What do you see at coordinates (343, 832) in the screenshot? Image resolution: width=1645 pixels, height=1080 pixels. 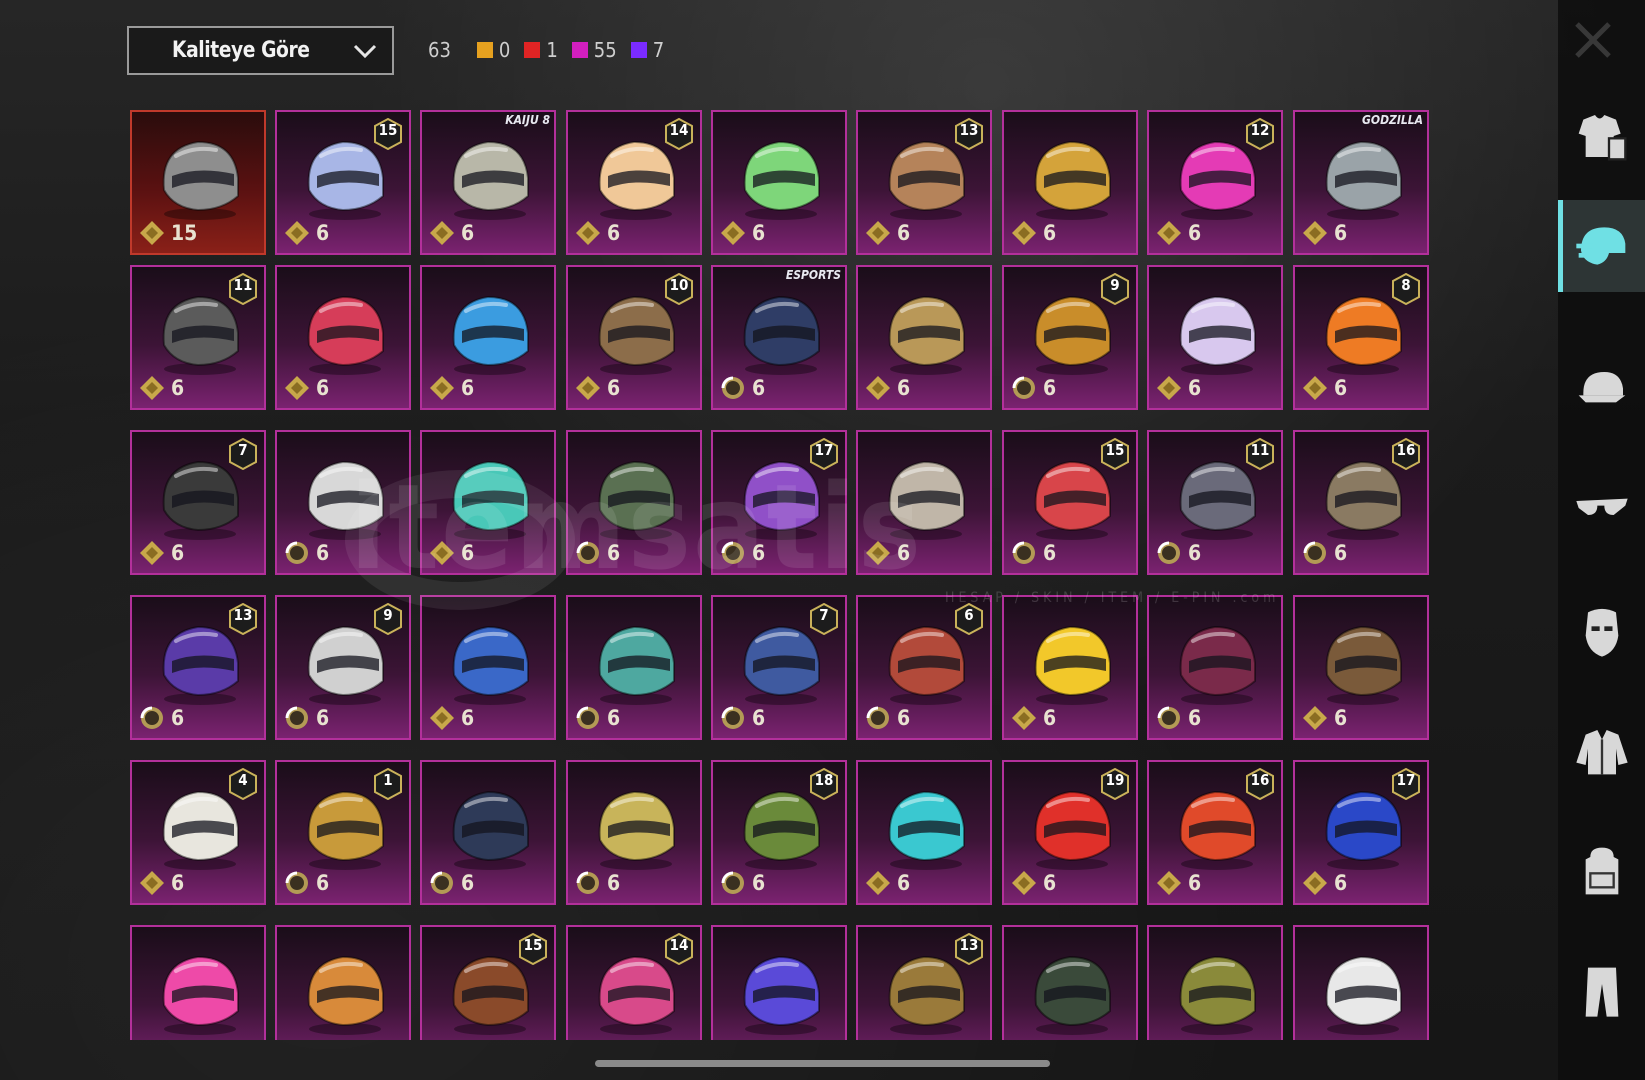 I see `item-card: 16` at bounding box center [343, 832].